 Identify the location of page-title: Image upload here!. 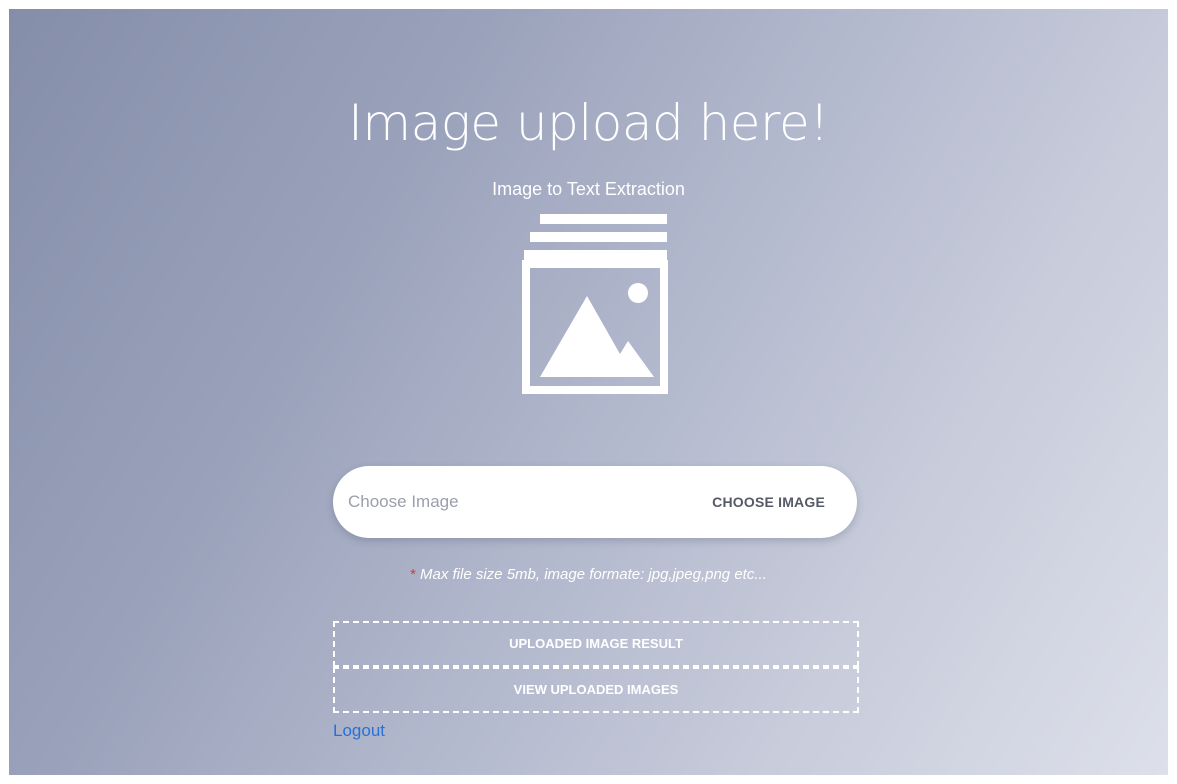
(588, 123).